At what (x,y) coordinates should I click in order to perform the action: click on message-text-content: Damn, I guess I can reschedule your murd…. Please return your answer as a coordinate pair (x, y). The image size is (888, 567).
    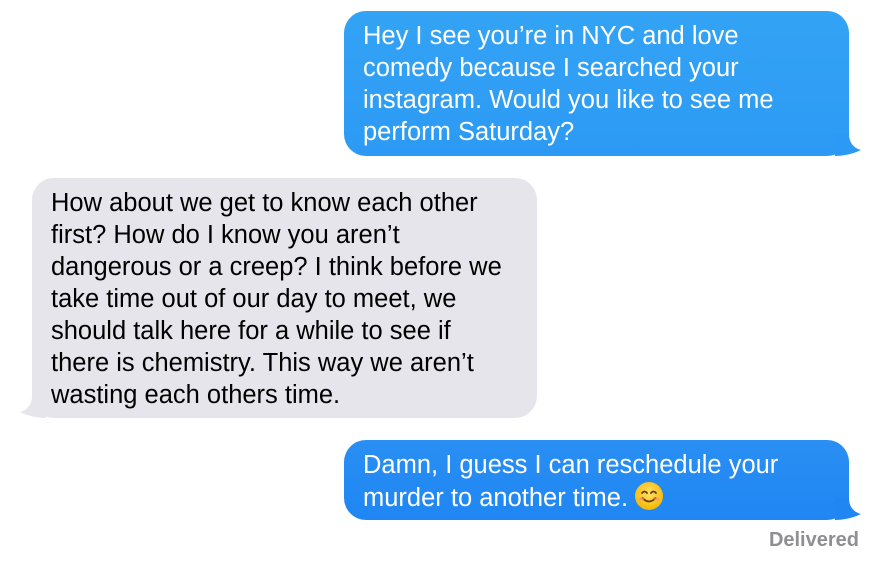
    Looking at the image, I should click on (571, 481).